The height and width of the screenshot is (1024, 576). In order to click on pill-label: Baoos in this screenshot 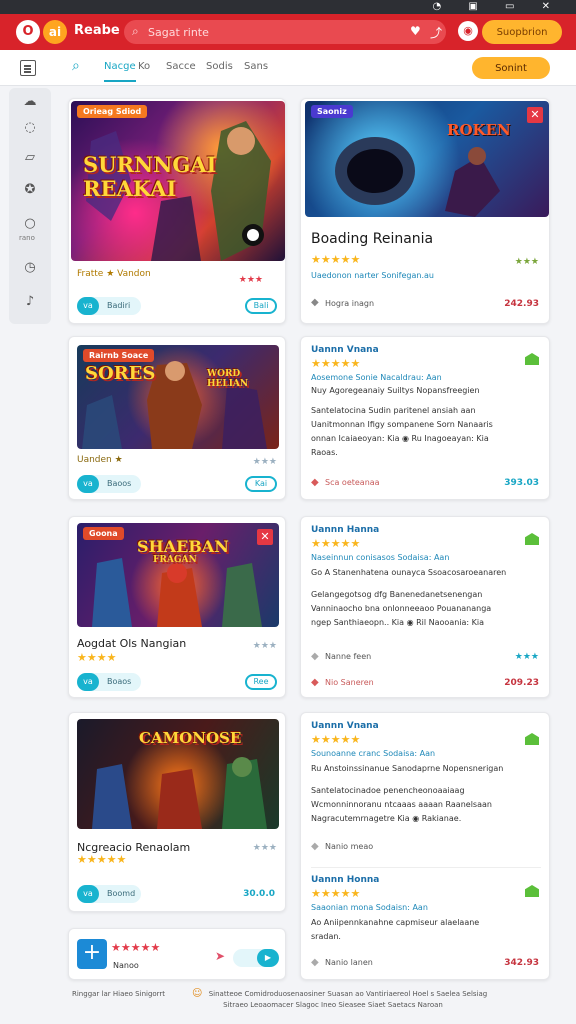, I will do `click(119, 483)`.